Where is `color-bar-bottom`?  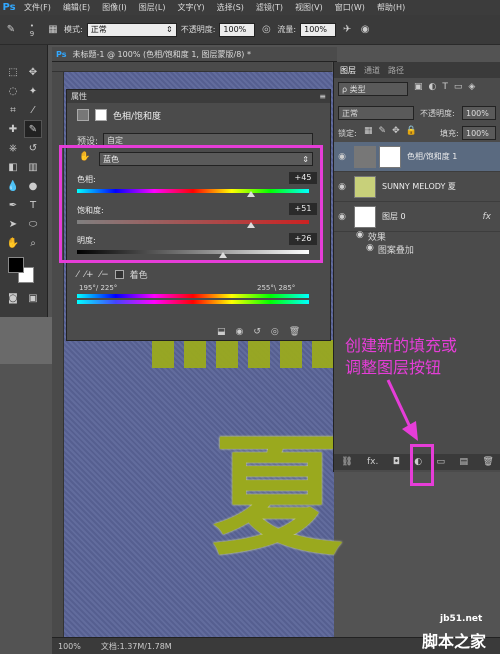
color-bar-bottom is located at coordinates (193, 302).